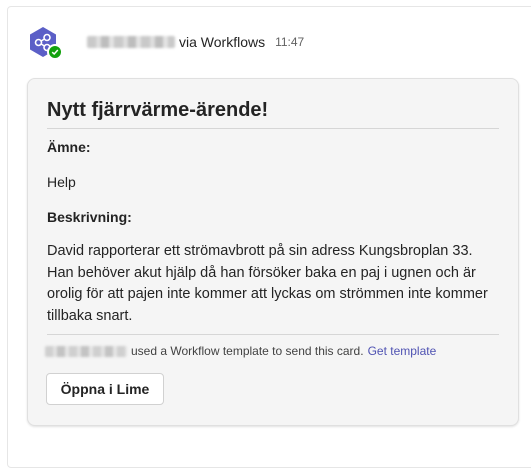 The width and height of the screenshot is (531, 468). I want to click on sender-name-redacted-footer, so click(86, 351).